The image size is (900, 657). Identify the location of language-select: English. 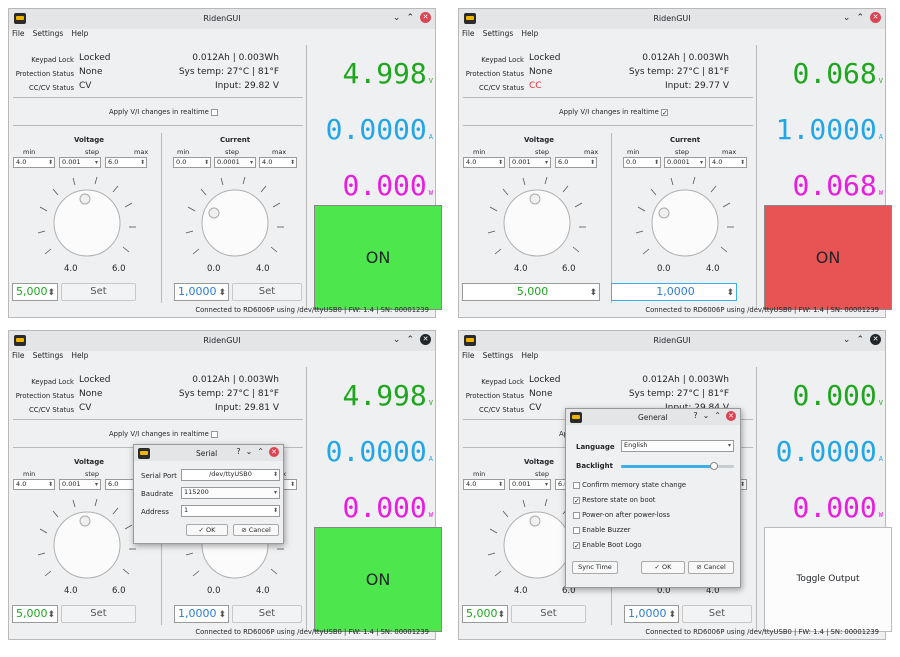
(677, 446).